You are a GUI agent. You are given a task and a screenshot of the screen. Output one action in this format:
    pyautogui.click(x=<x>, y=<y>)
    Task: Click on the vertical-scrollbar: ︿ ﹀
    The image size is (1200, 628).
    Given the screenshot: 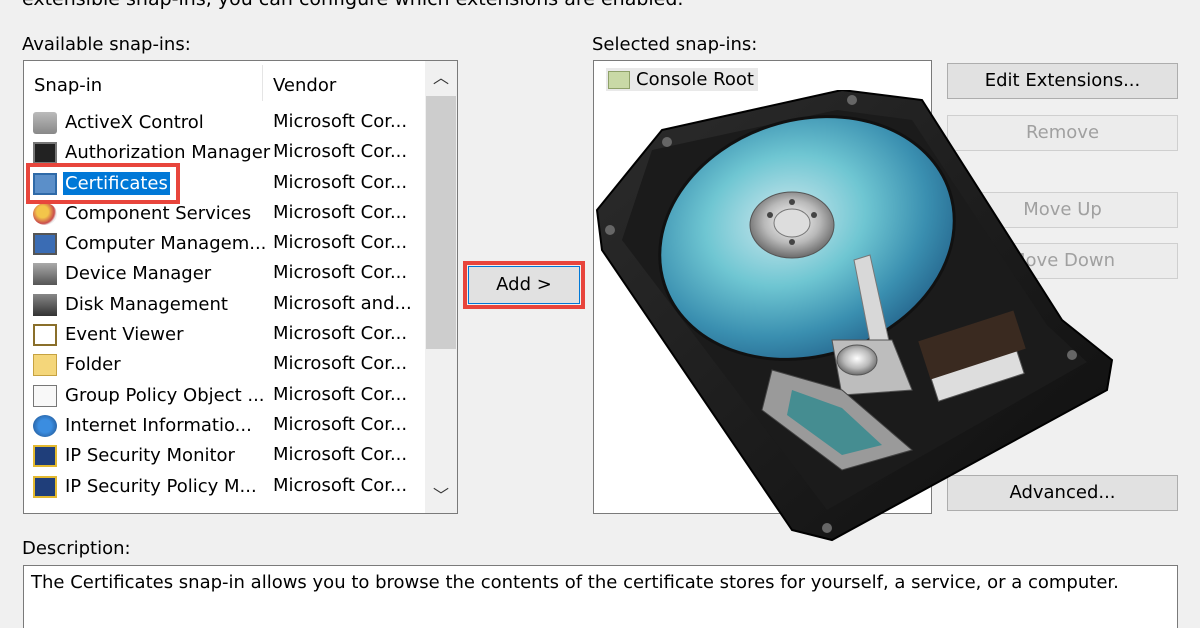 What is the action you would take?
    pyautogui.click(x=441, y=287)
    